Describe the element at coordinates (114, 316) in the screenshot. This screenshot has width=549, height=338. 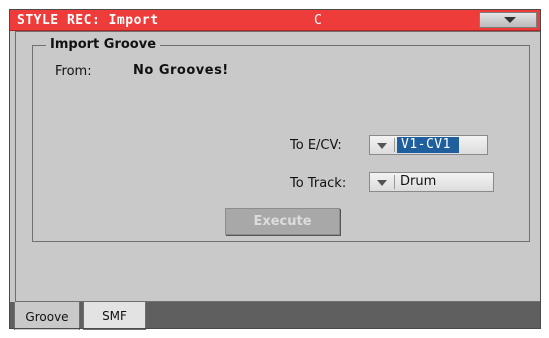
I see `tab-smf: SMF` at that location.